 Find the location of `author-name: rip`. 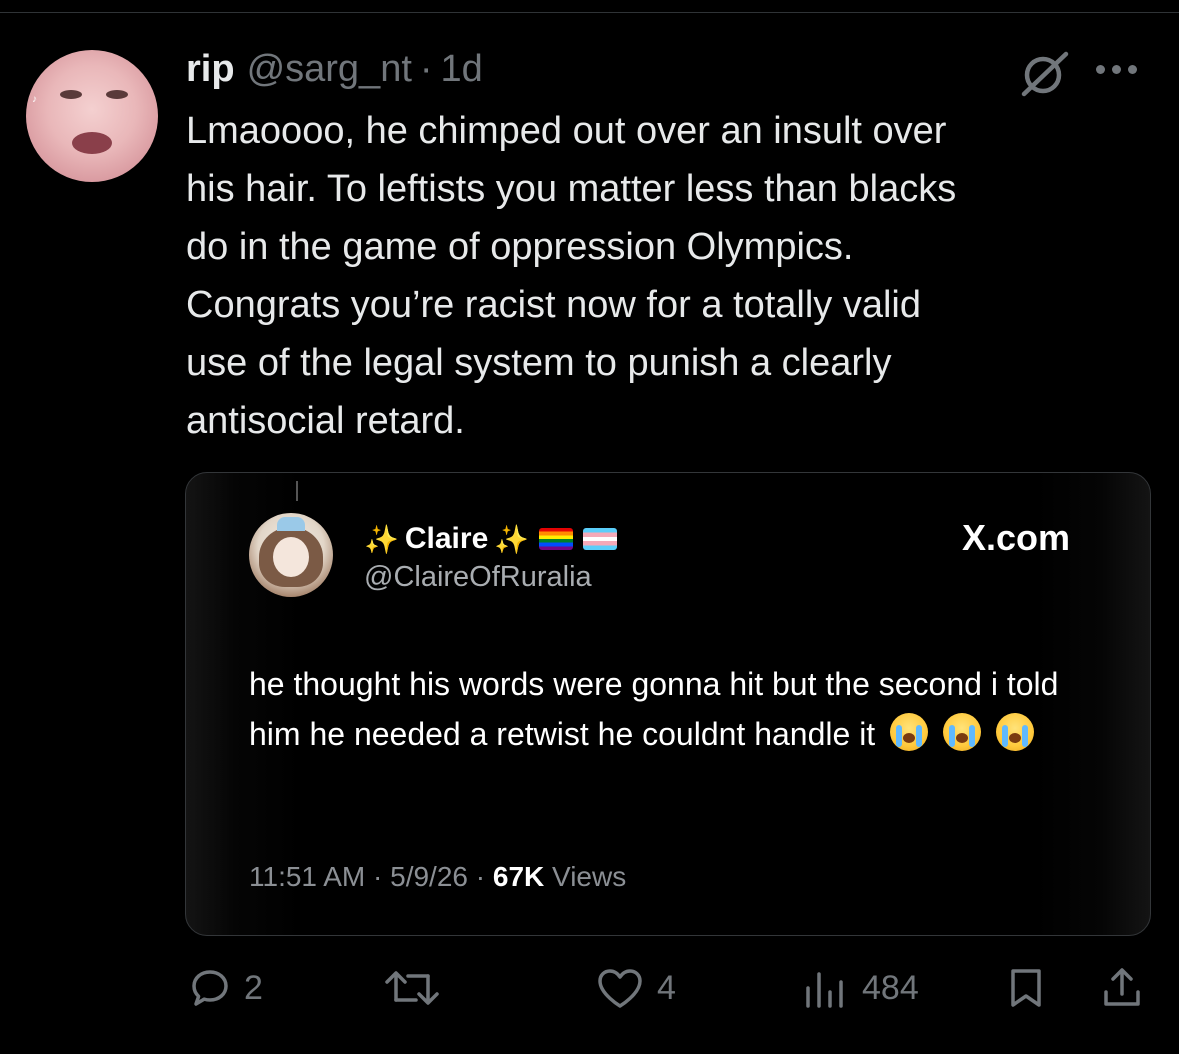

author-name: rip is located at coordinates (210, 69).